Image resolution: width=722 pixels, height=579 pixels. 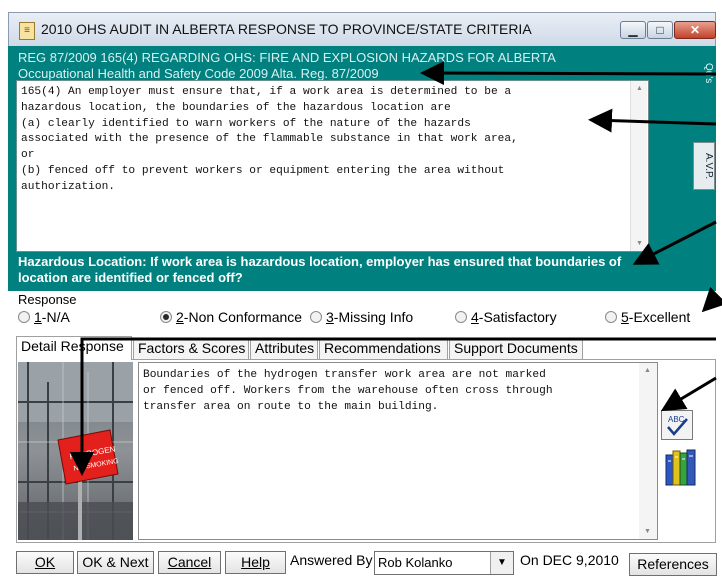 What do you see at coordinates (638, 166) in the screenshot?
I see `regulation-scrollbar: ▲ ▼` at bounding box center [638, 166].